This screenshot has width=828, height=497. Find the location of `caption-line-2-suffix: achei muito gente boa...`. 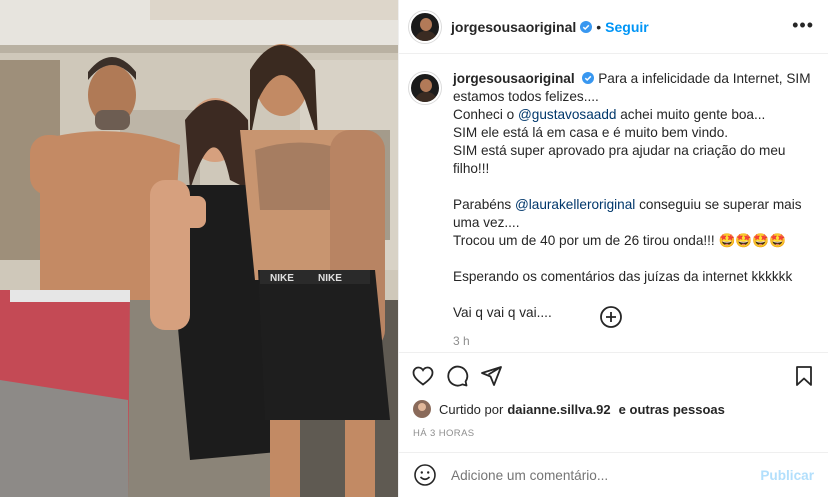

caption-line-2-suffix: achei muito gente boa... is located at coordinates (691, 114).